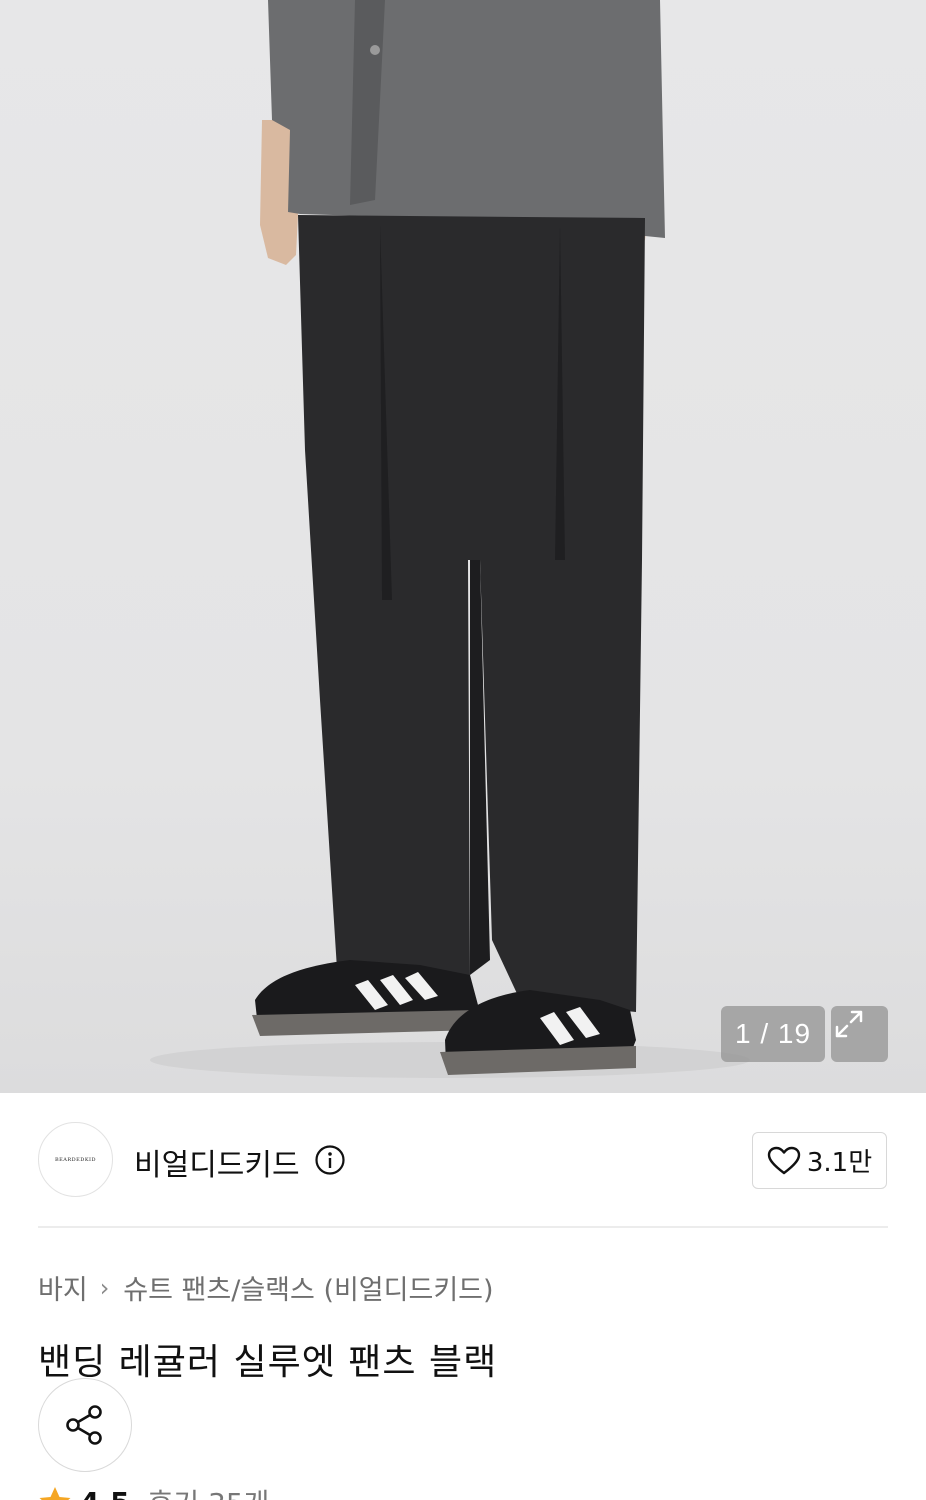  Describe the element at coordinates (463, 1160) in the screenshot. I see `brand-row: BEARDEDKID 비얼디드키드 3.1만` at that location.